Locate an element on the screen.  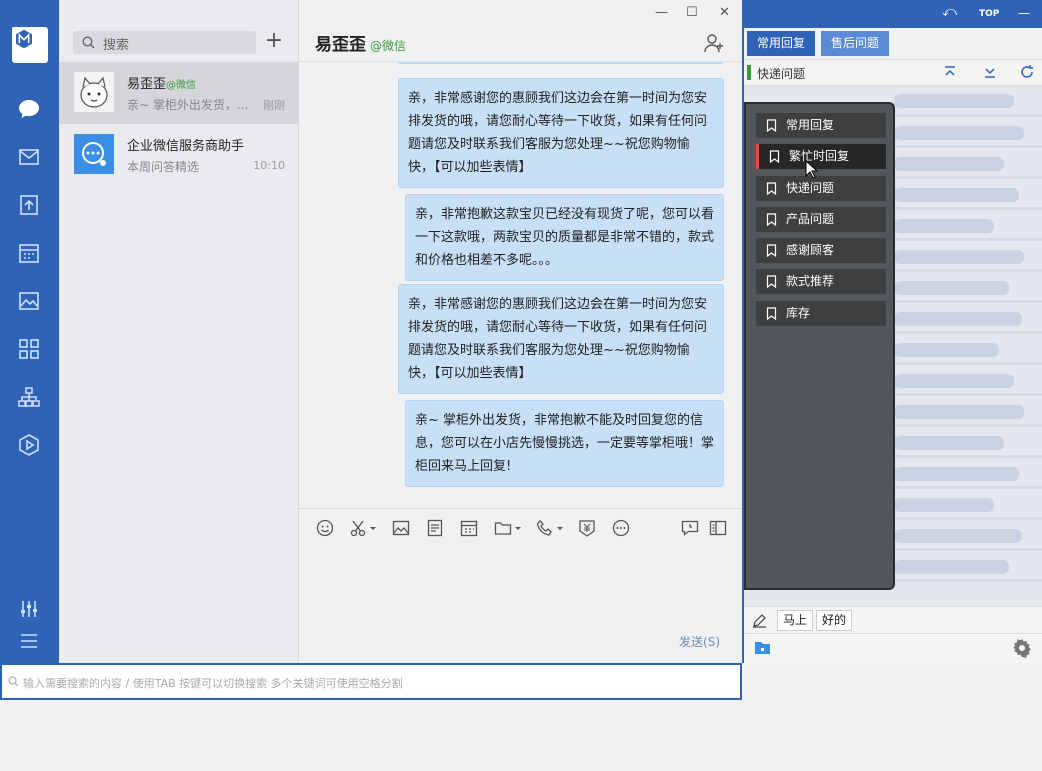
message-preview: 本周问答精选 is located at coordinates (163, 167).